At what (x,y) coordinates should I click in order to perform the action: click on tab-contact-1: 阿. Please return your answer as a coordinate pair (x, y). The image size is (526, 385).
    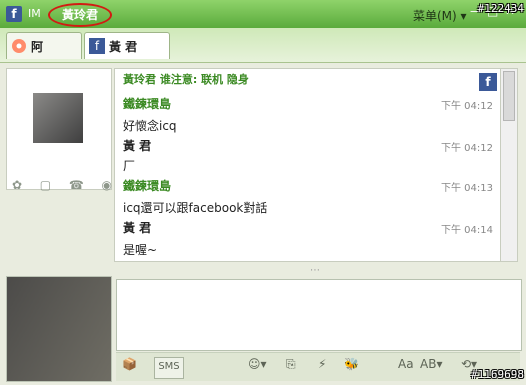
    Looking at the image, I should click on (44, 45).